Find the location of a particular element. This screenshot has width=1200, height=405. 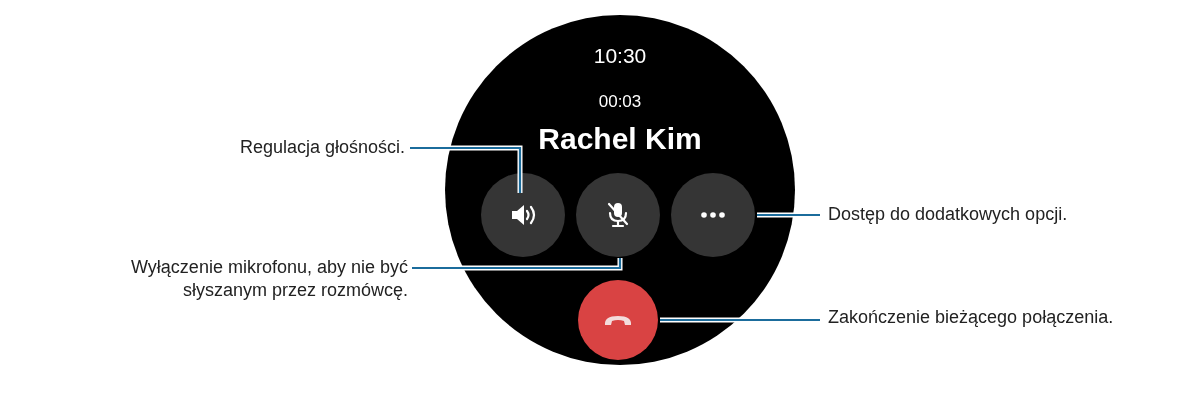

speaker-icon is located at coordinates (523, 215).